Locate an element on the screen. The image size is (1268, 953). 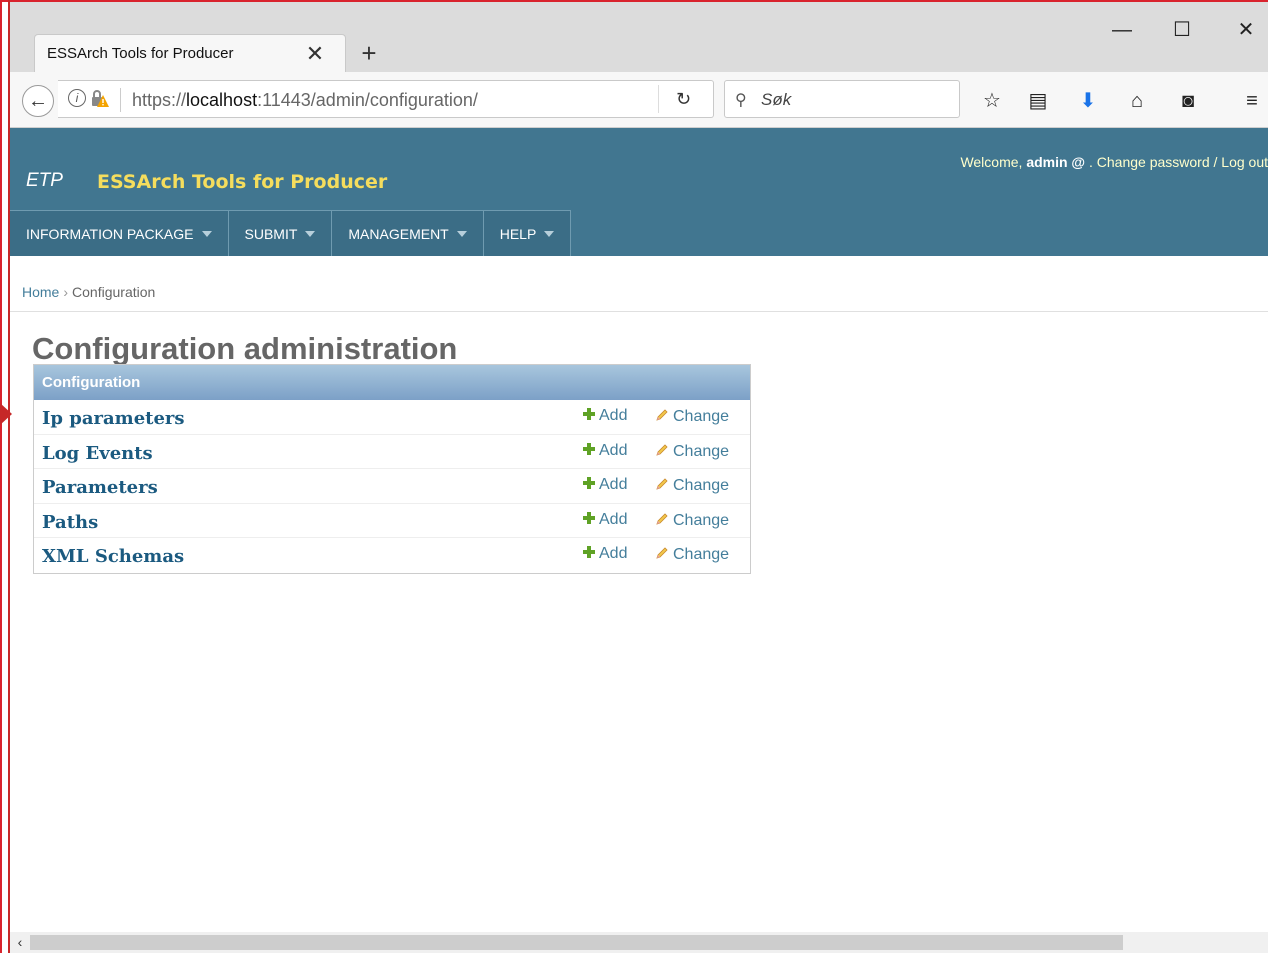
table-row: Paths Add Change is located at coordinates (392, 521).